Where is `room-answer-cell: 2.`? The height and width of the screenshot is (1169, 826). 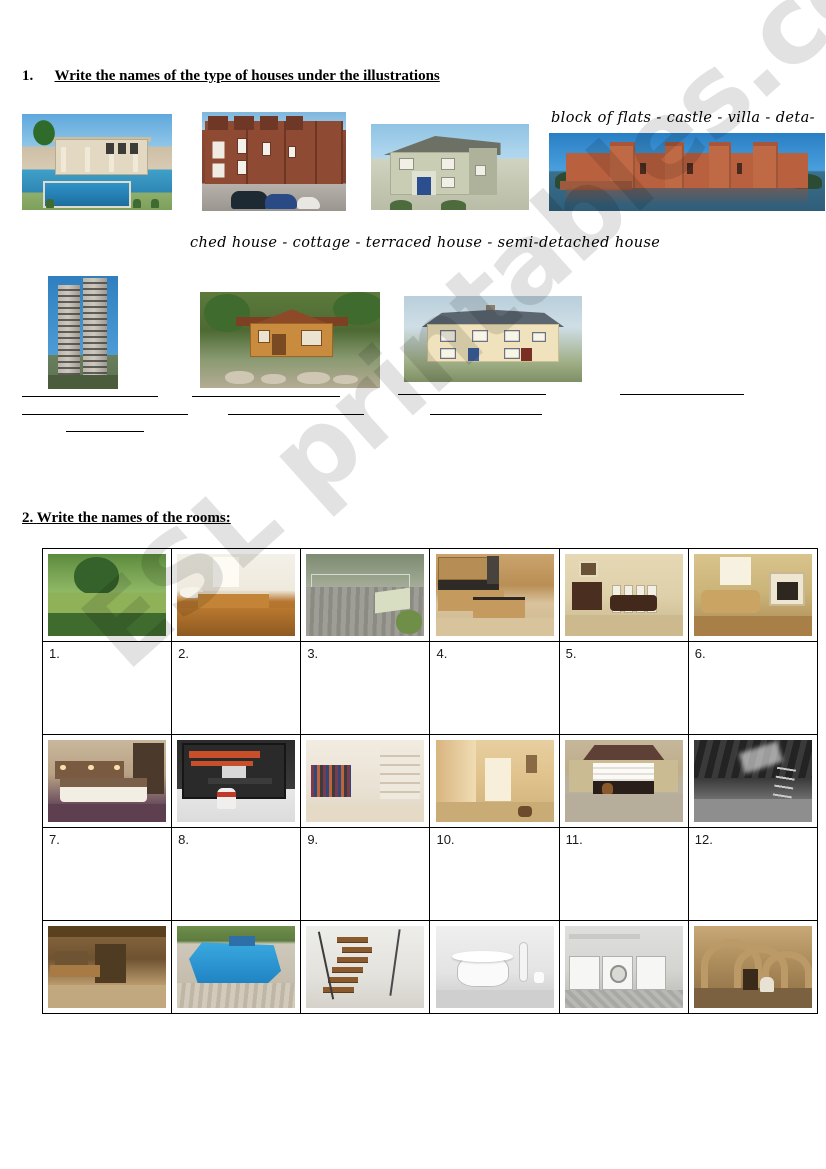 room-answer-cell: 2. is located at coordinates (236, 688).